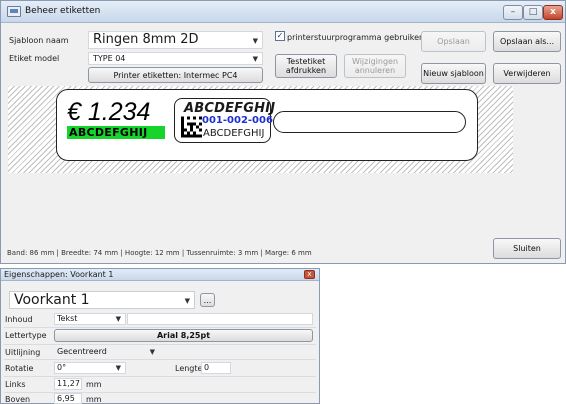 The width and height of the screenshot is (566, 404). I want to click on lengte-value: 0, so click(207, 367).